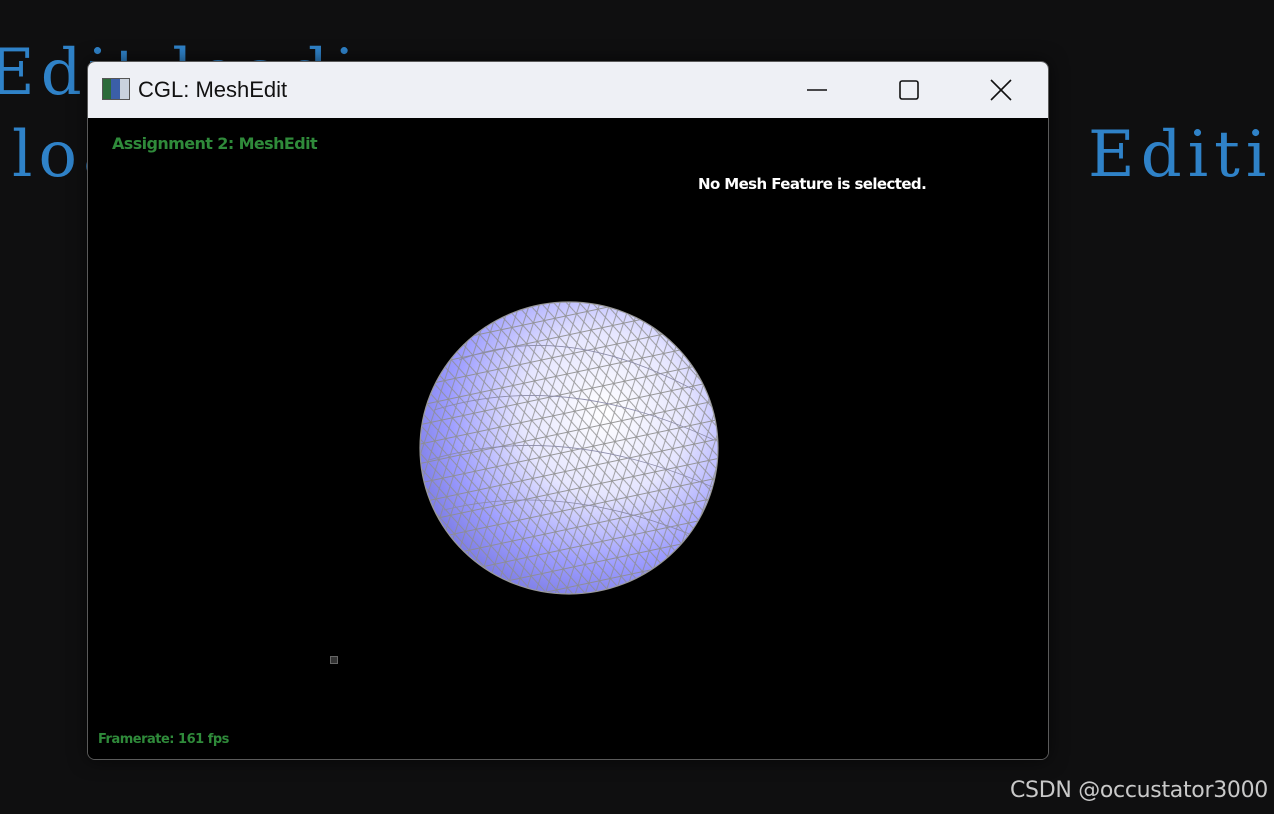 The image size is (1274, 814). I want to click on selection-status: No Mesh Feature is selected., so click(812, 184).